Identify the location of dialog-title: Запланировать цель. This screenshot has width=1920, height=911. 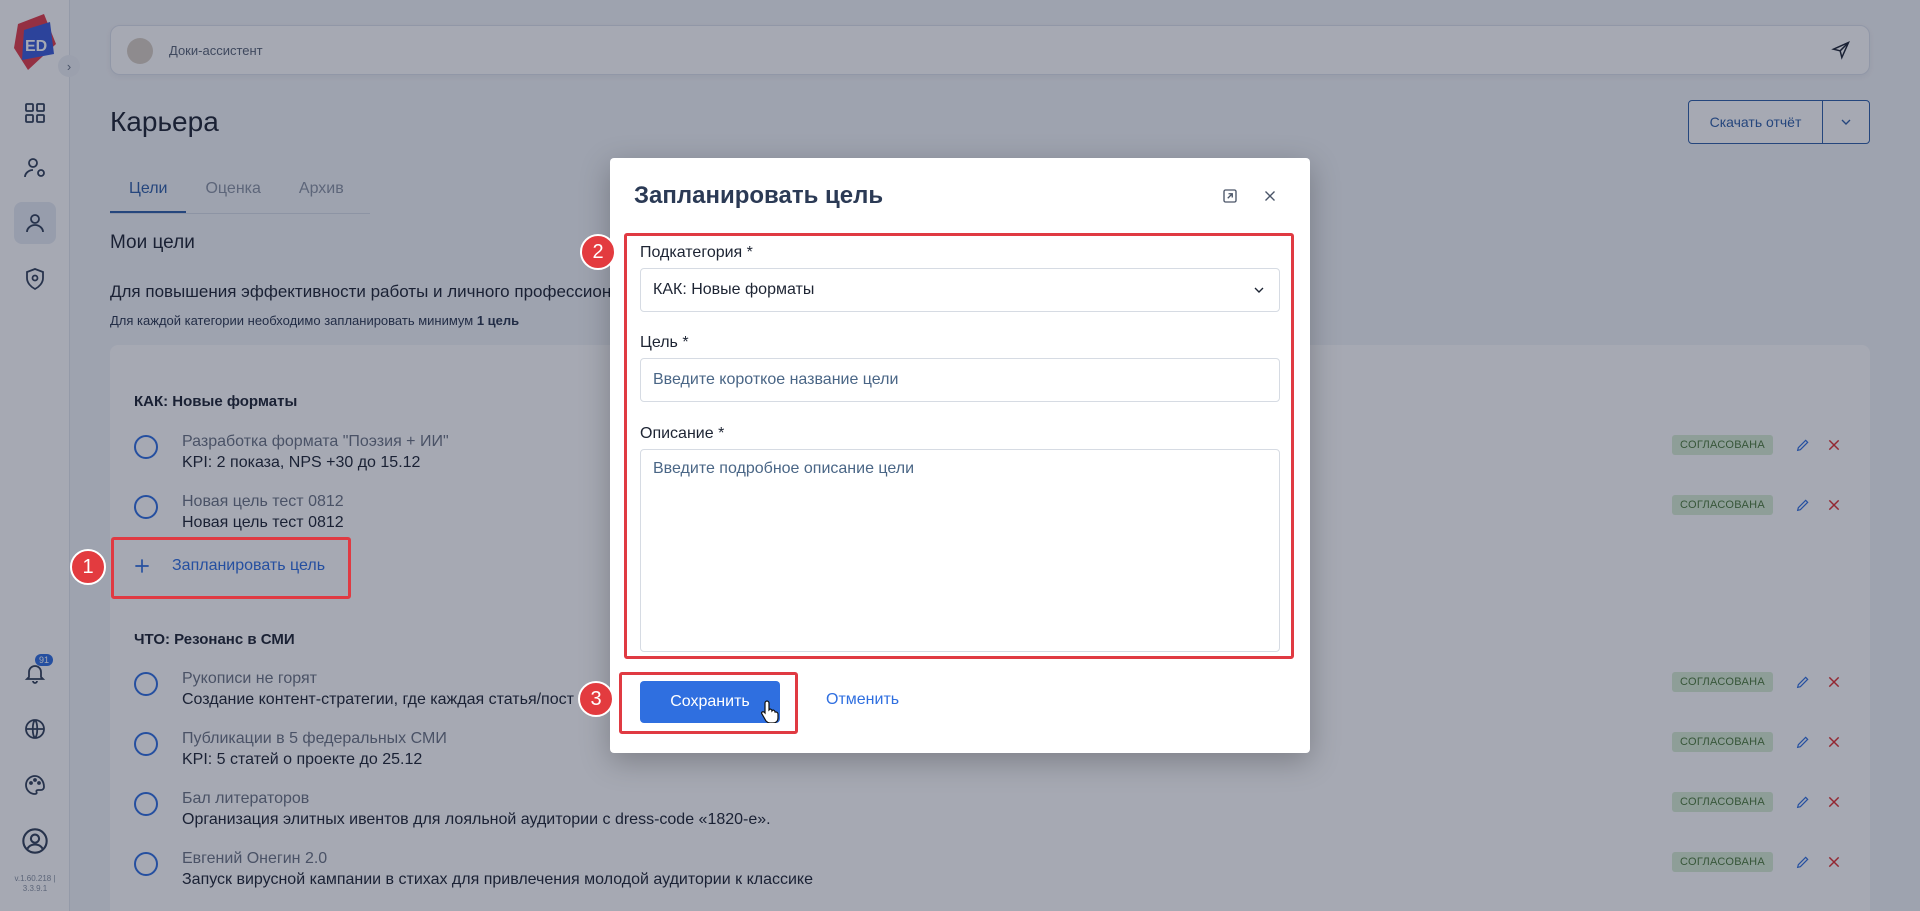
(759, 195).